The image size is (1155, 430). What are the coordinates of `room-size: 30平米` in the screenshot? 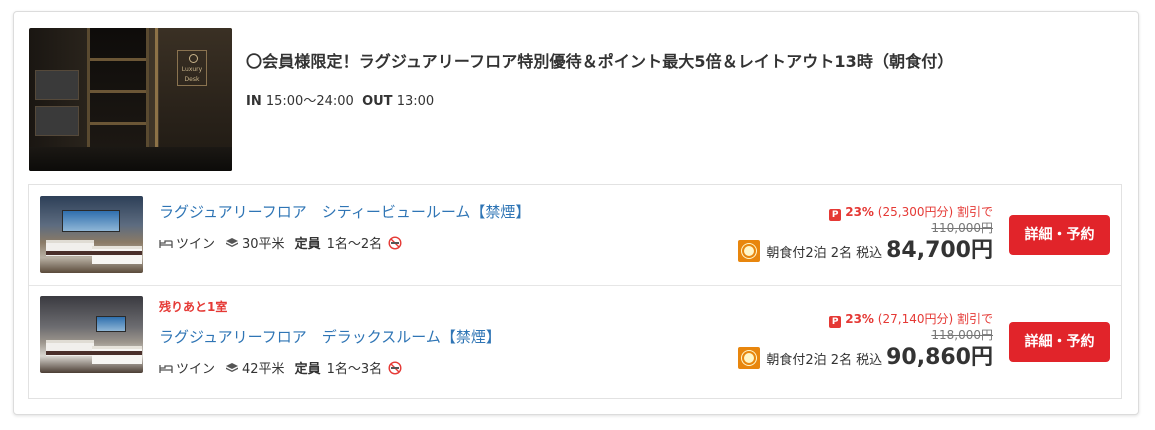 It's located at (263, 244).